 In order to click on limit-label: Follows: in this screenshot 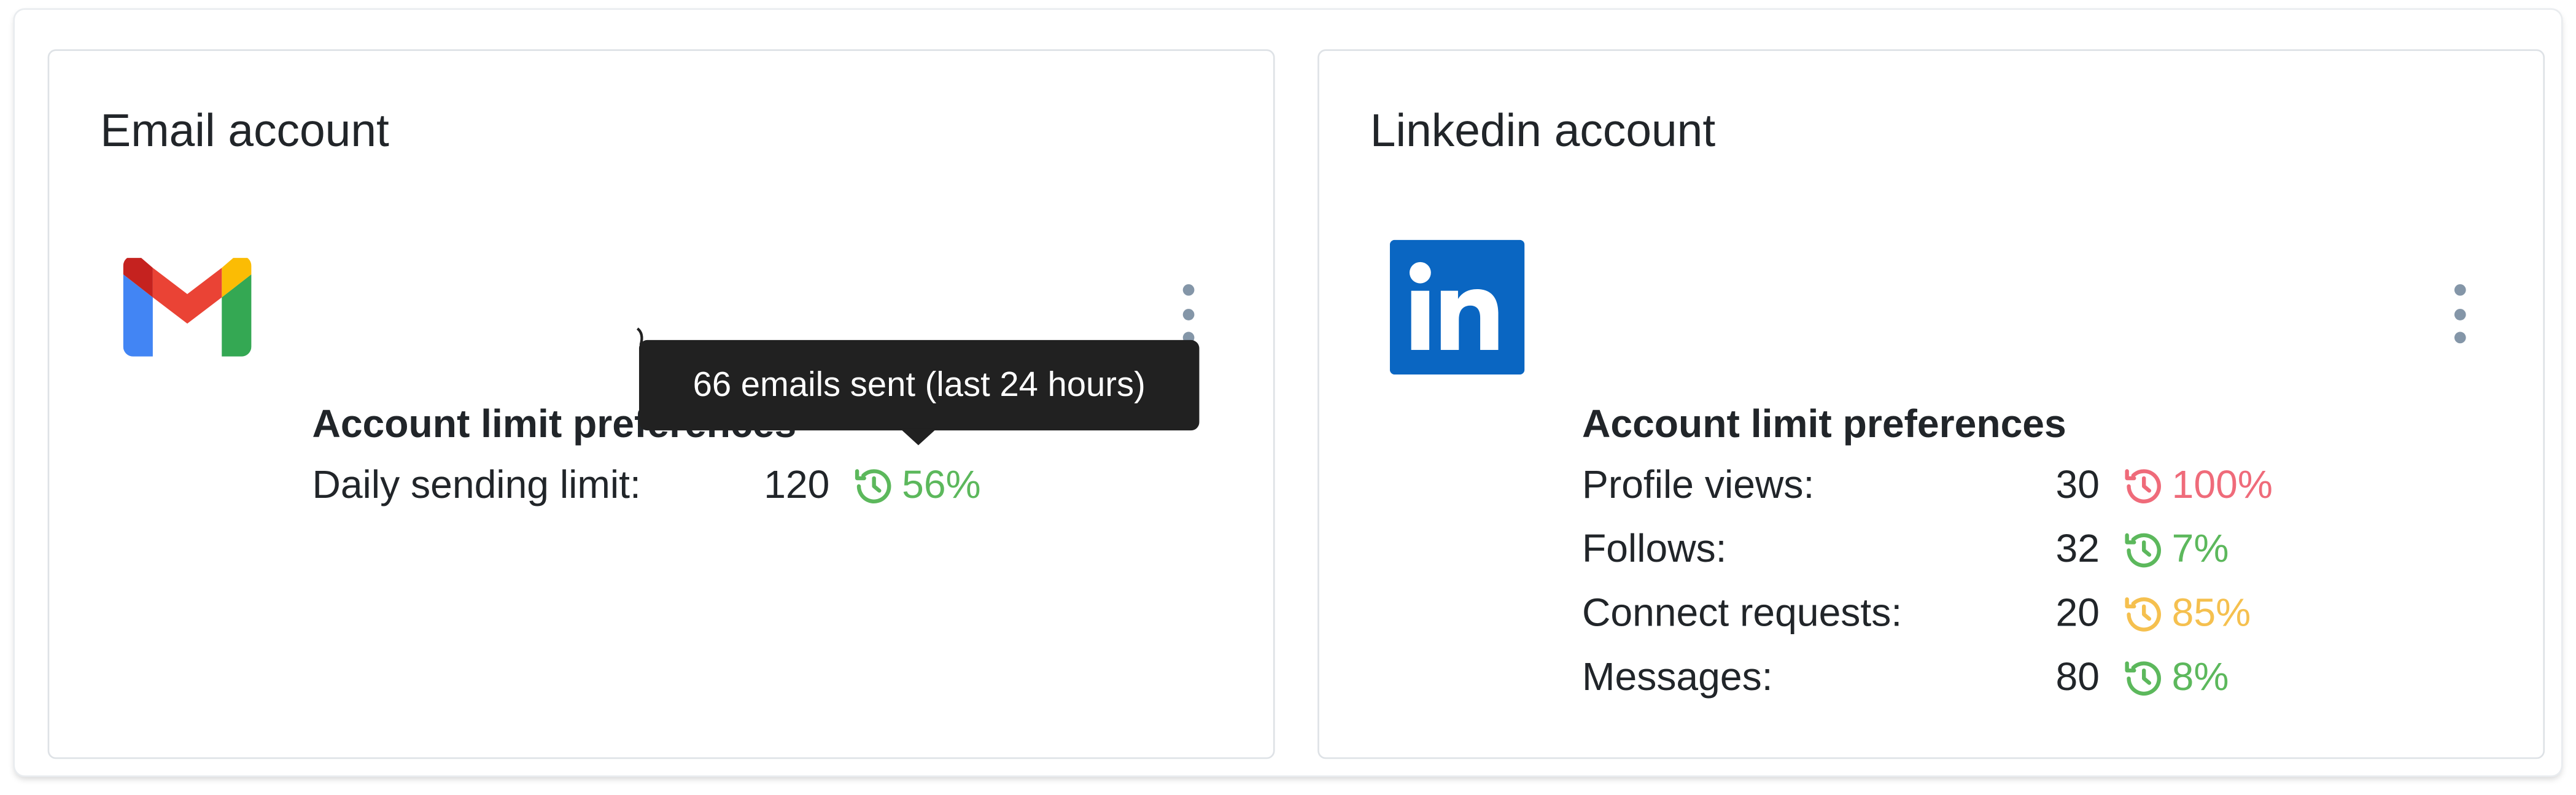, I will do `click(1654, 548)`.